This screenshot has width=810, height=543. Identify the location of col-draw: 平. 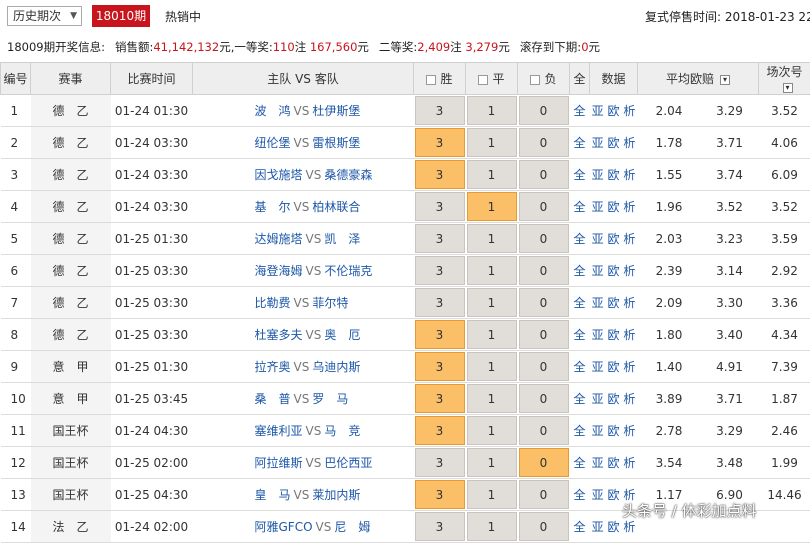
(492, 79).